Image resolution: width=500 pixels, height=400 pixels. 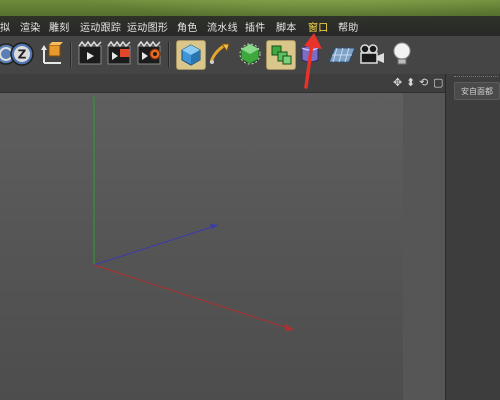 I want to click on panel-button: 安自面都, so click(x=477, y=91).